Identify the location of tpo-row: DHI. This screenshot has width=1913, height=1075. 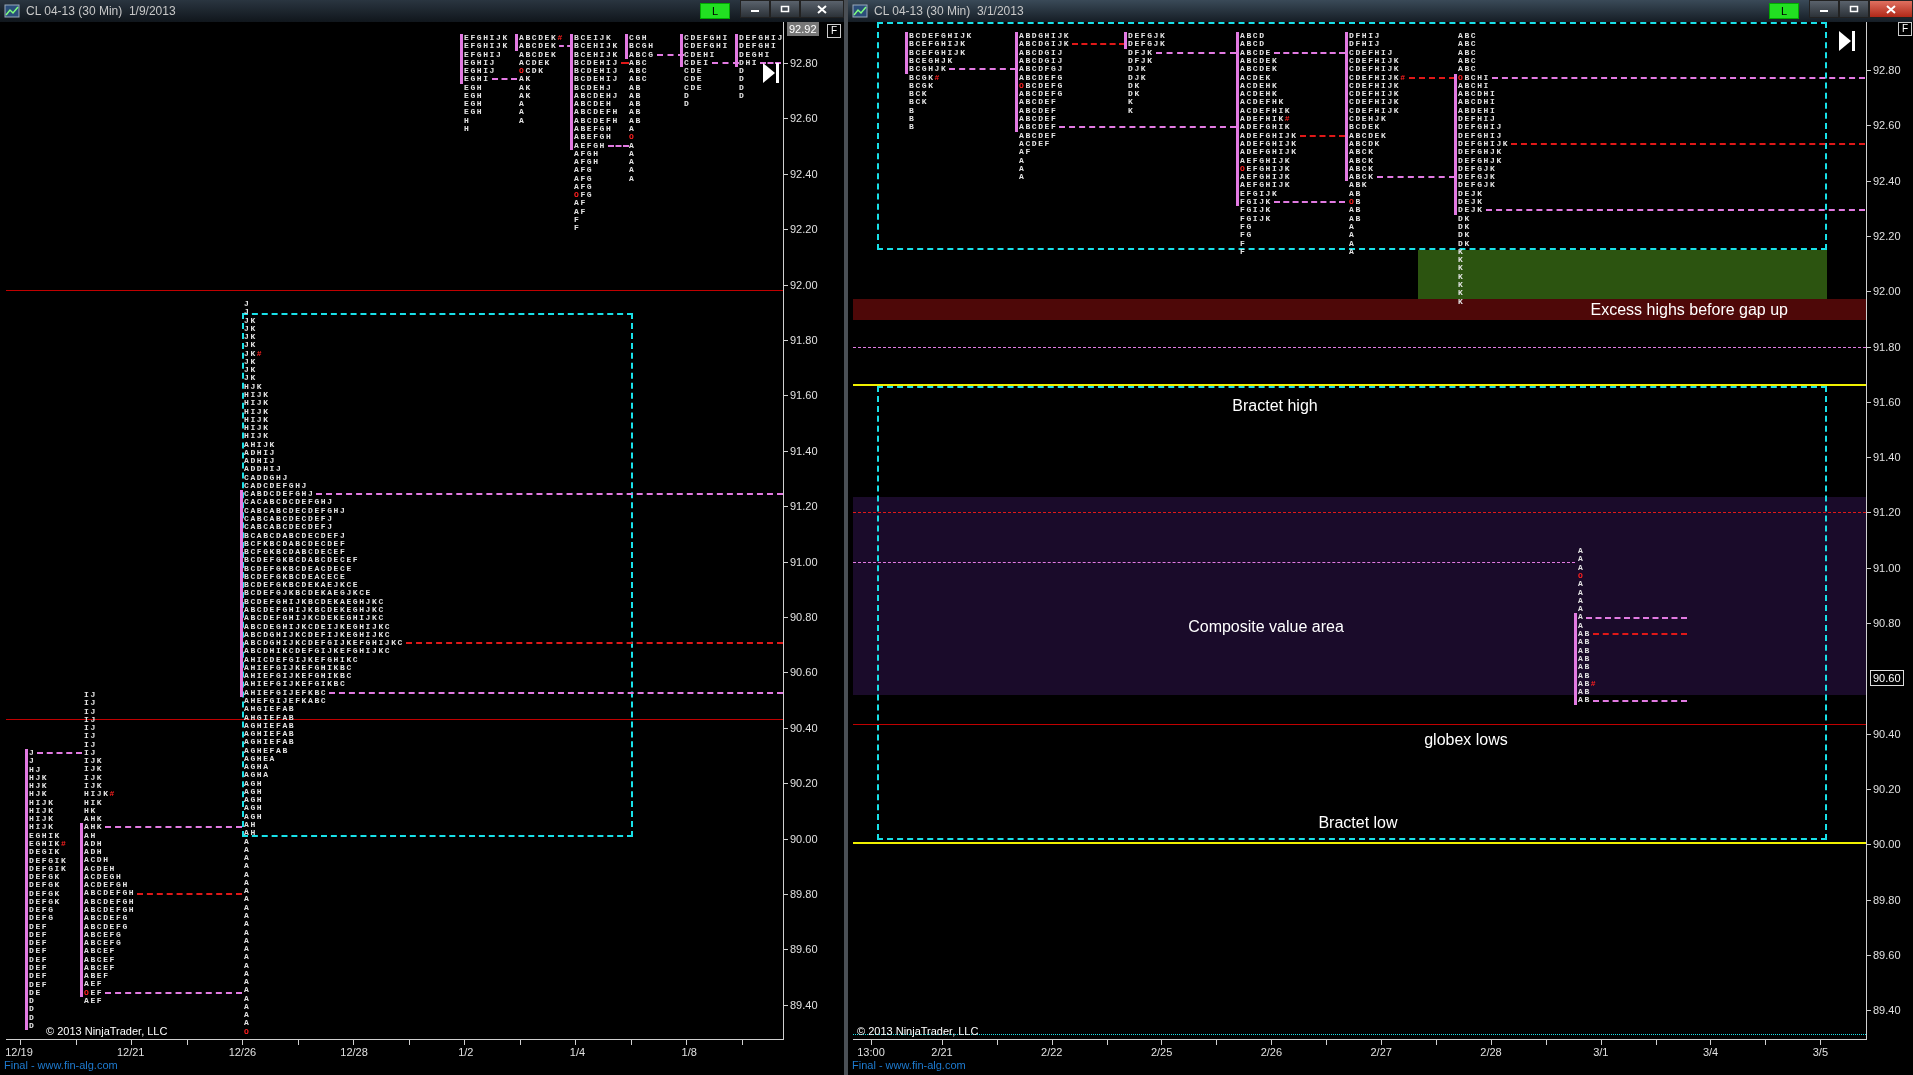
(749, 63).